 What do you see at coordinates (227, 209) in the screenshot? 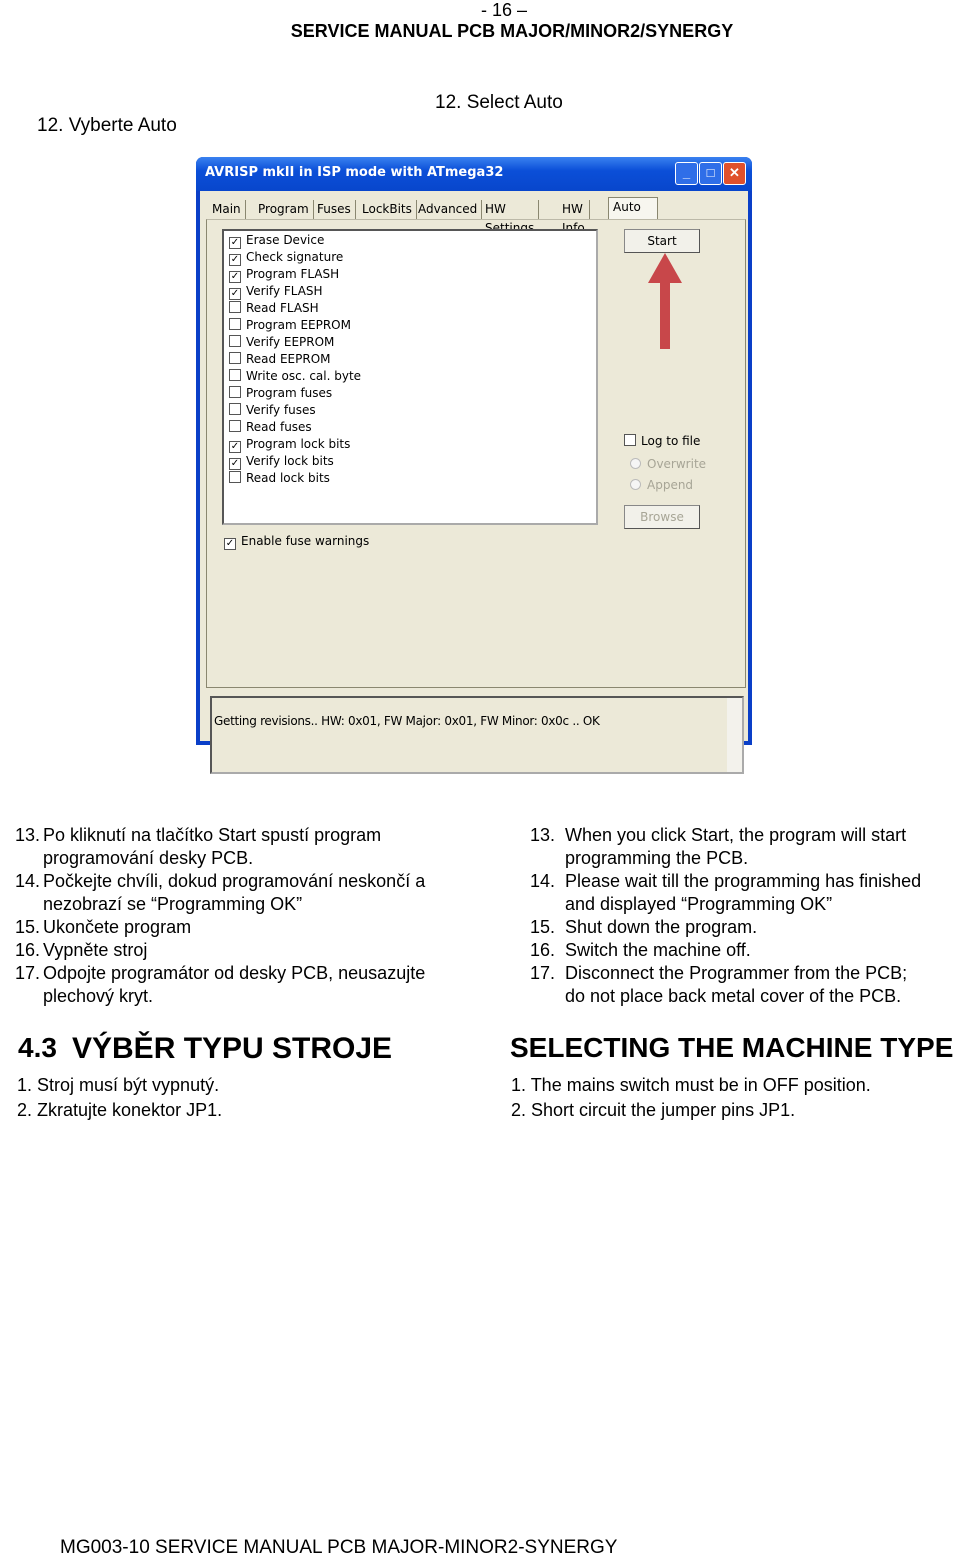
I see `tab-main: Main` at bounding box center [227, 209].